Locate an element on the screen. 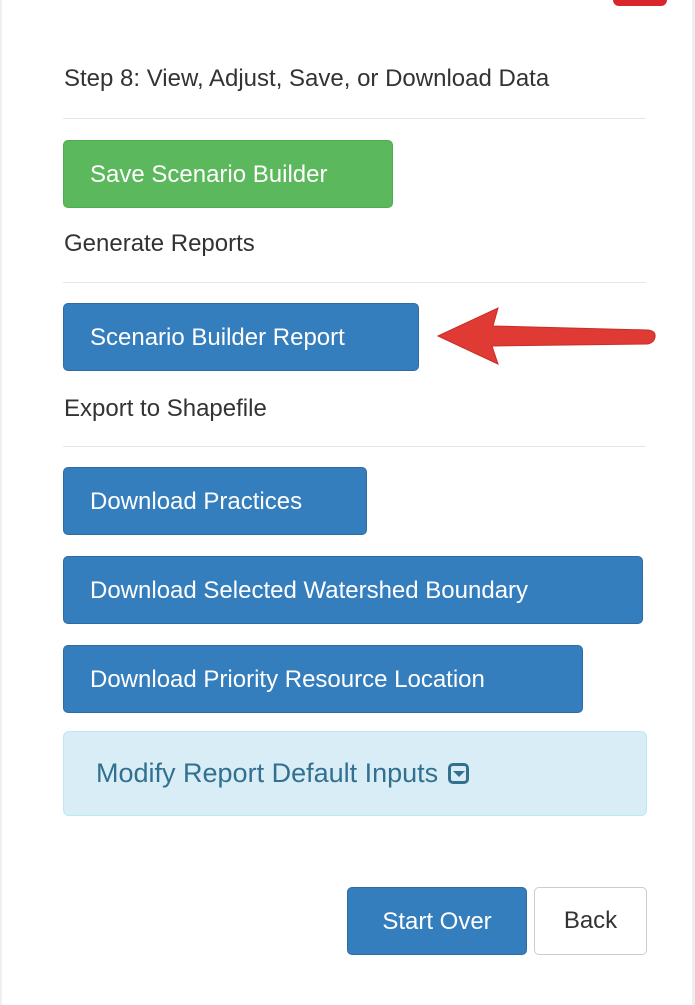 Image resolution: width=695 pixels, height=1005 pixels. annotation-arrow-icon is located at coordinates (546, 336).